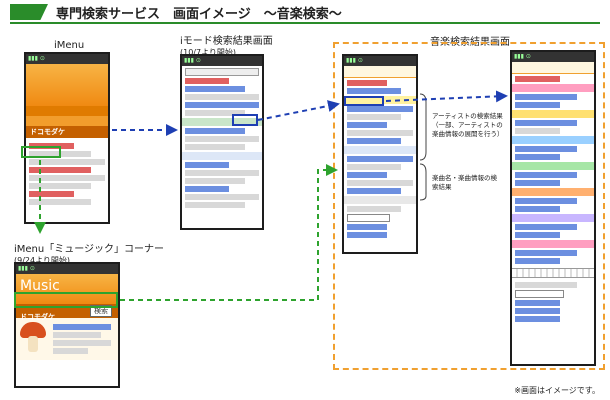 This screenshot has height=400, width=610. I want to click on imenu-search-input: ドコモダケ, so click(67, 132).